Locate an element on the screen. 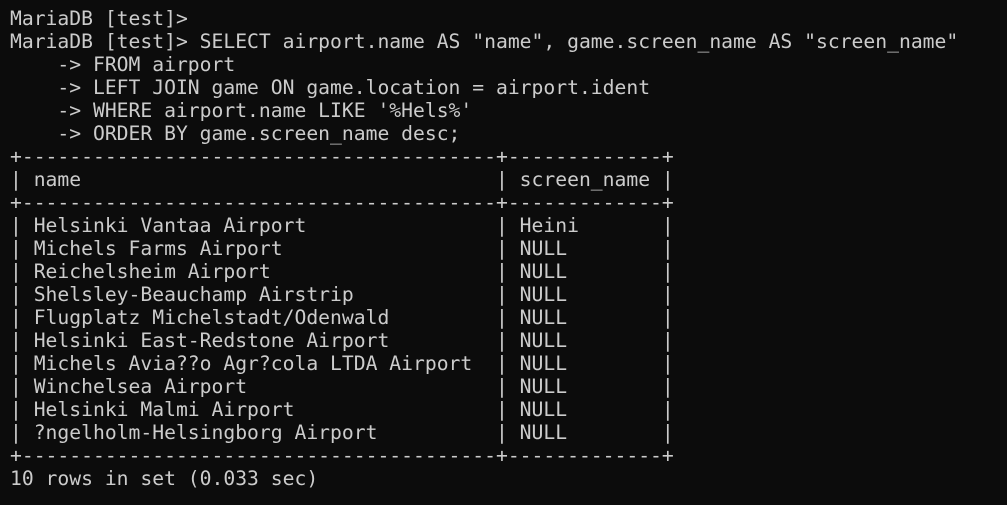 This screenshot has width=1007, height=505. table-row: | ?ngelholm-Helsingborg Airport | NULL | is located at coordinates (342, 432).